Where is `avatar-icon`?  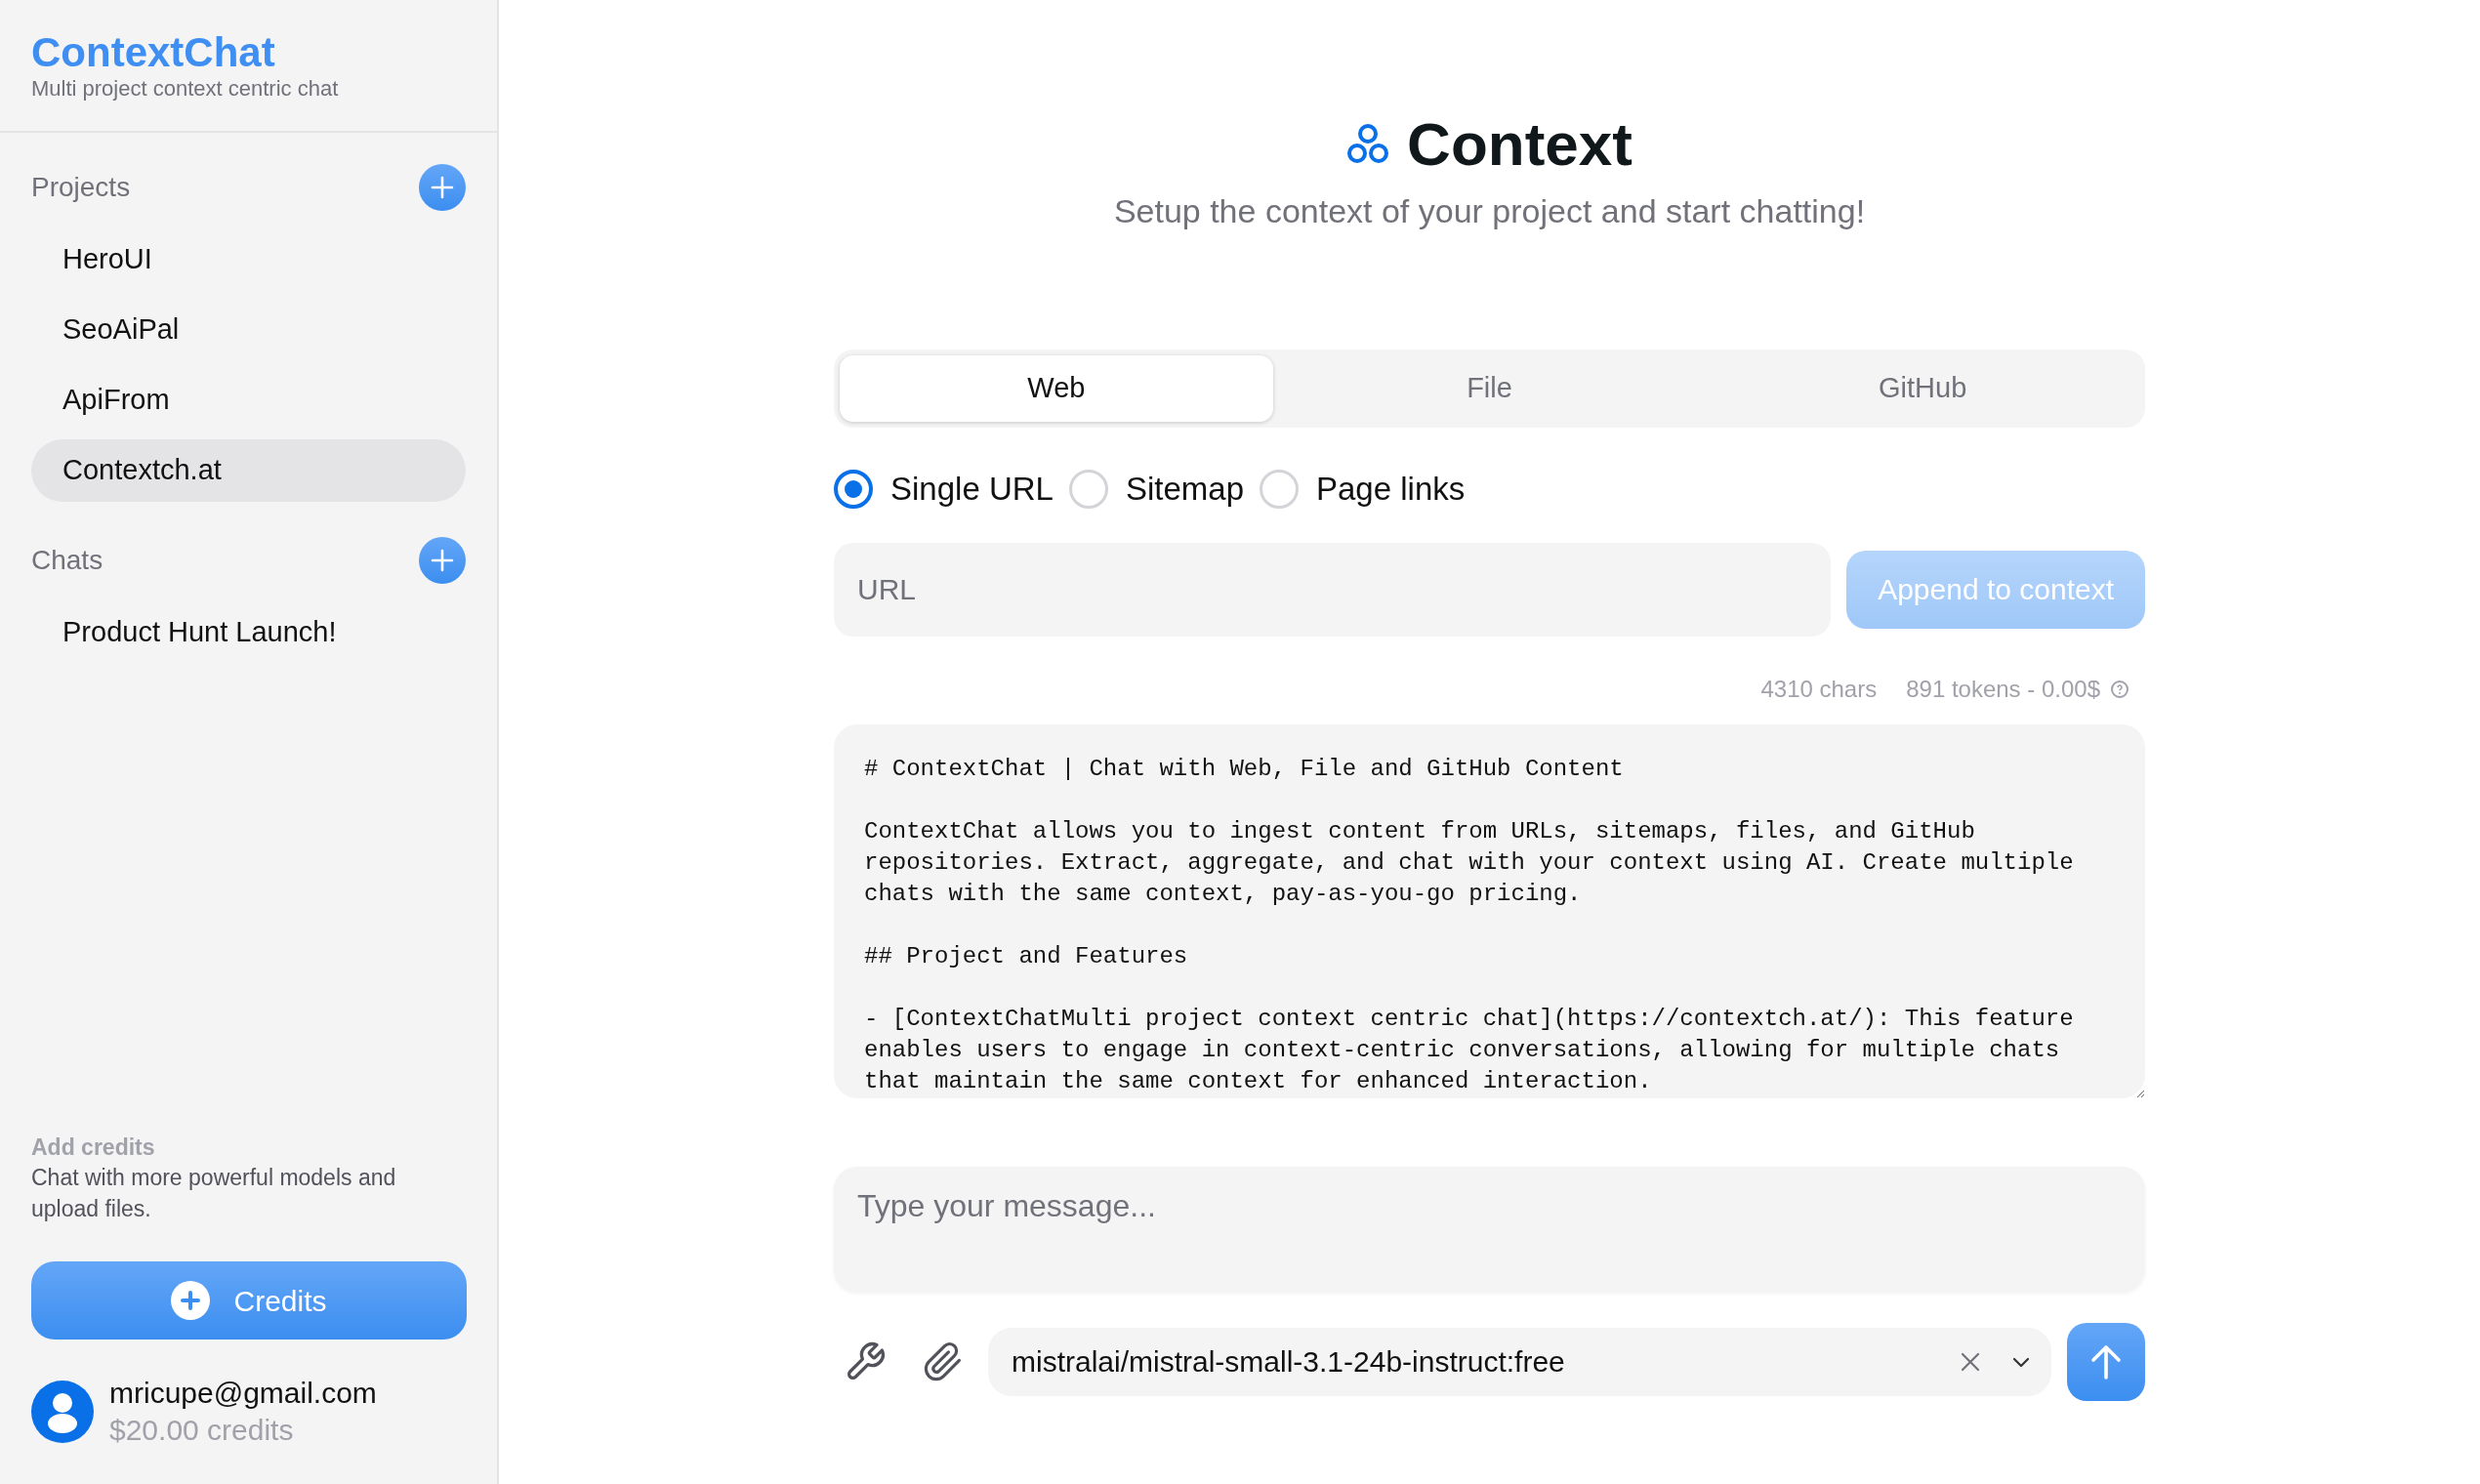 avatar-icon is located at coordinates (63, 1412).